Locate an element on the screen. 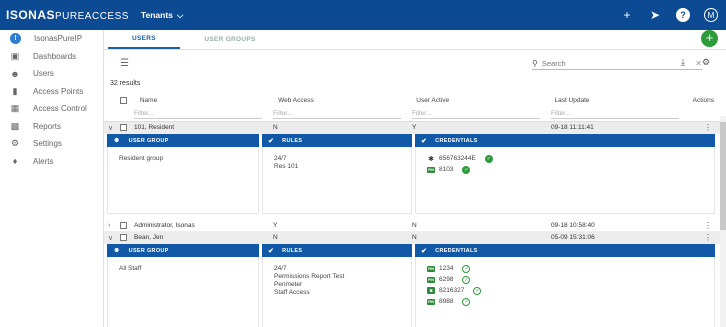  col-web-access: Web Access is located at coordinates (347, 100).